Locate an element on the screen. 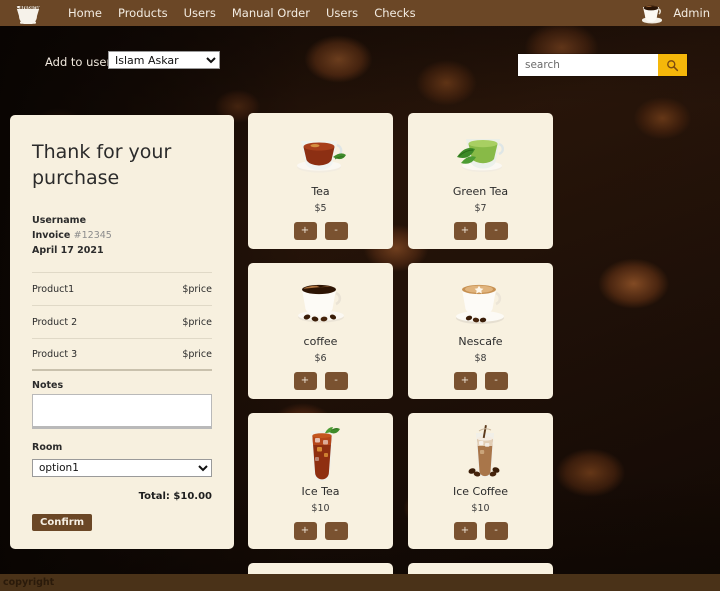 This screenshot has height=591, width=720. user-select: Islam Askar is located at coordinates (164, 60).